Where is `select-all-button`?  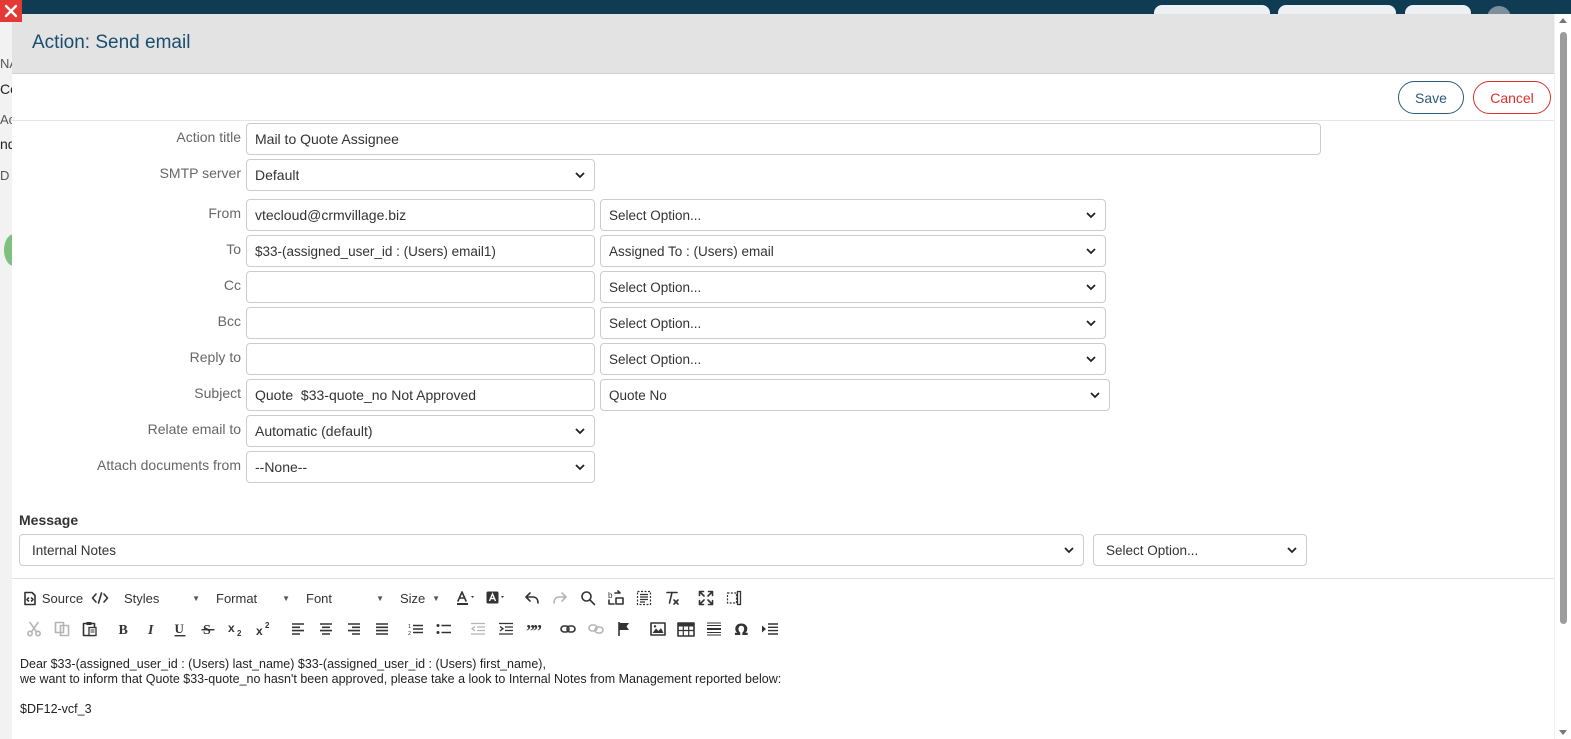 select-all-button is located at coordinates (644, 598).